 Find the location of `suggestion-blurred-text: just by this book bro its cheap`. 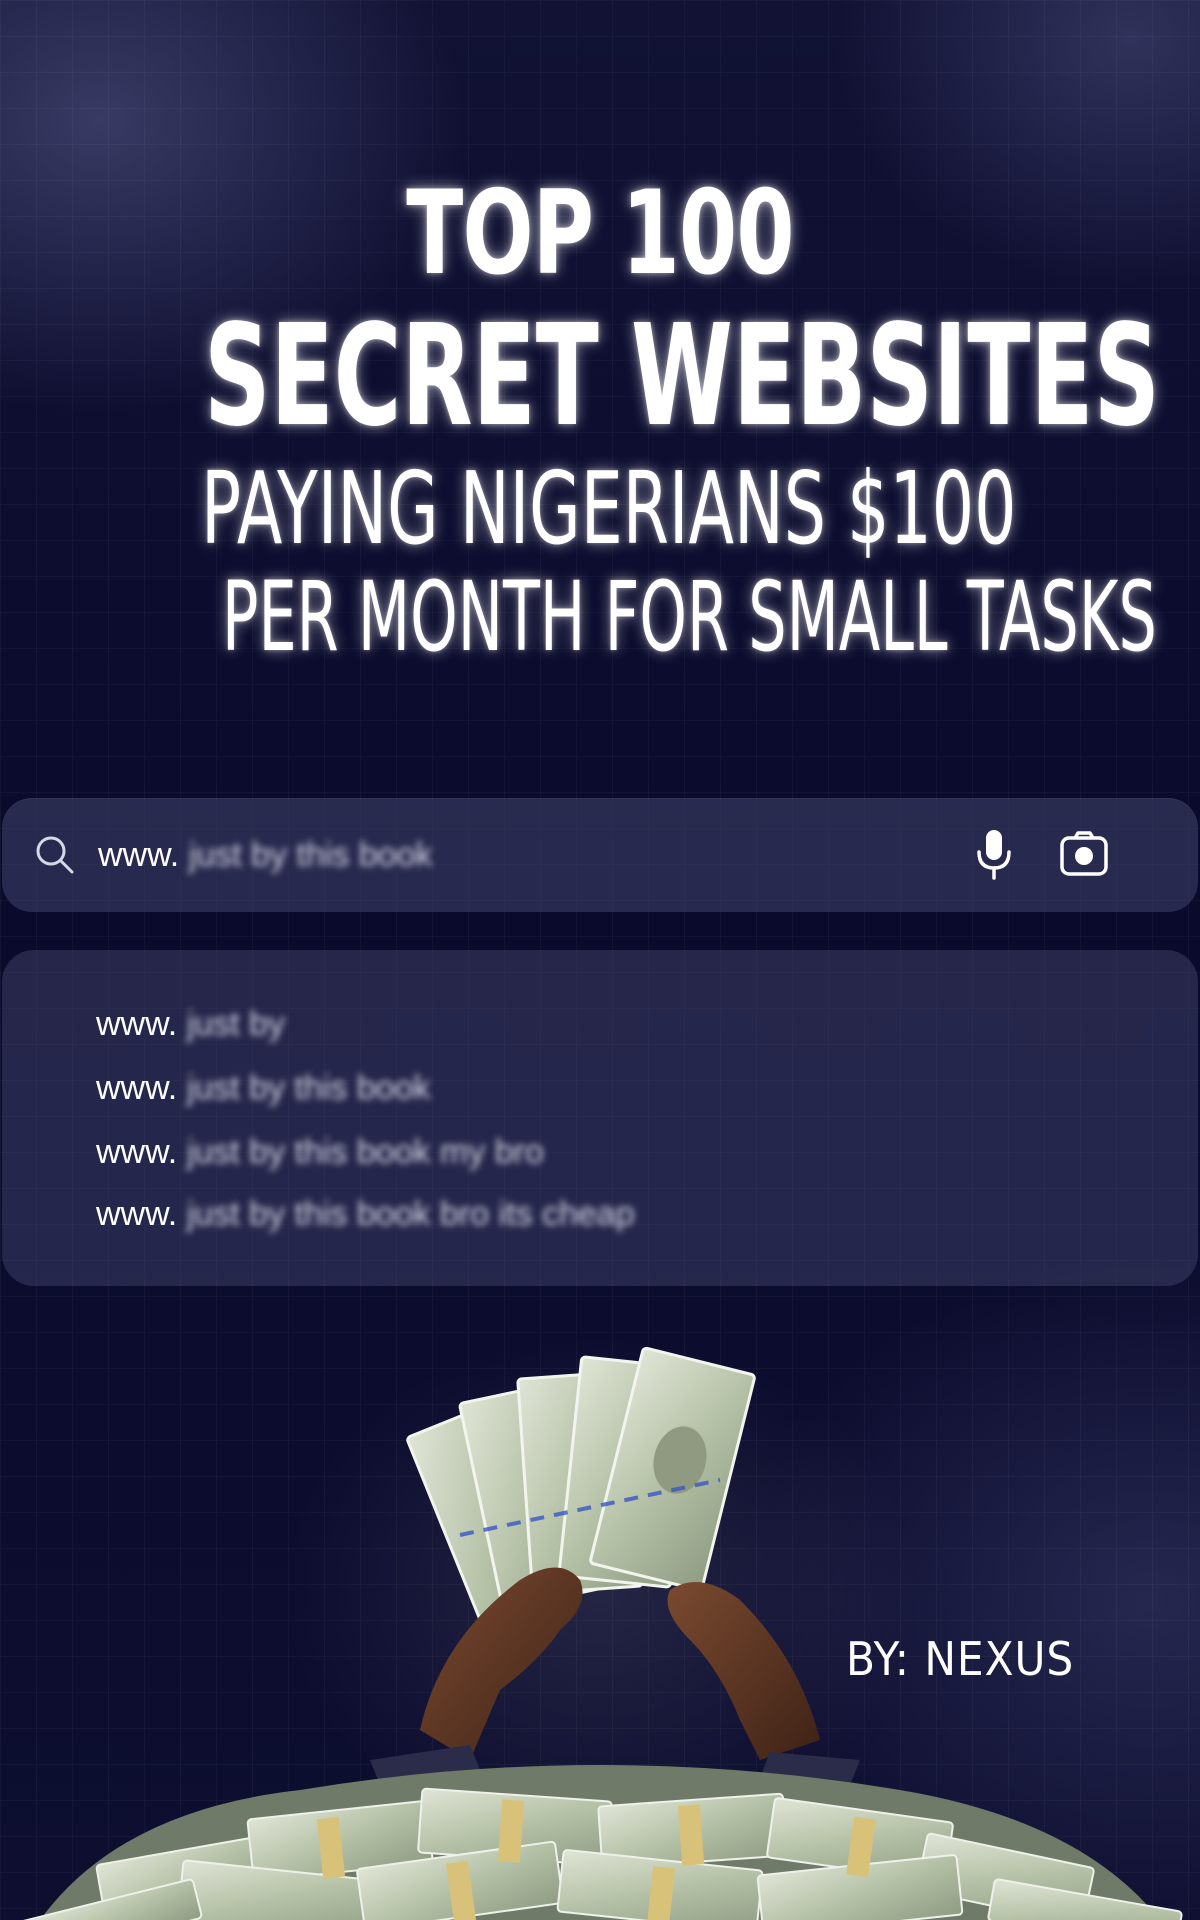

suggestion-blurred-text: just by this book bro its cheap is located at coordinates (410, 1214).